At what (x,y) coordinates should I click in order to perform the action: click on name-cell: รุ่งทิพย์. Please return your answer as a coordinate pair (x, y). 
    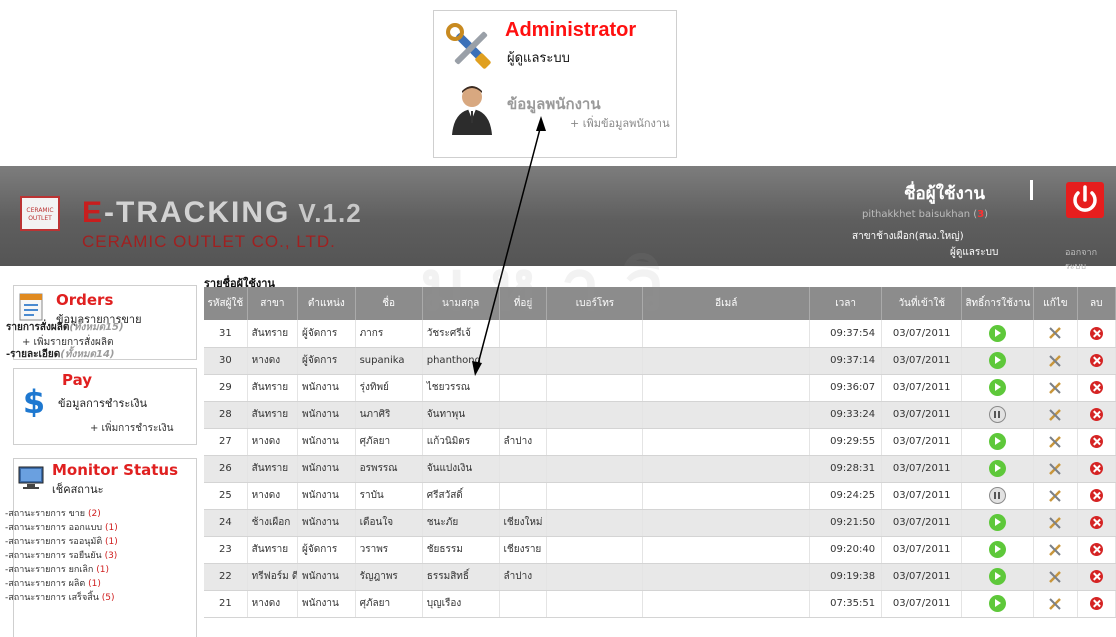
    Looking at the image, I should click on (389, 388).